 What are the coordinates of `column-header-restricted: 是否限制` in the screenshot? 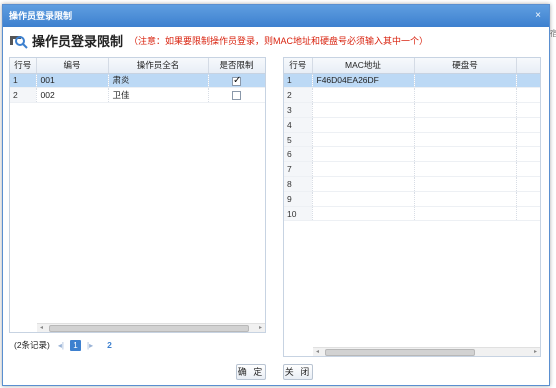 It's located at (236, 66).